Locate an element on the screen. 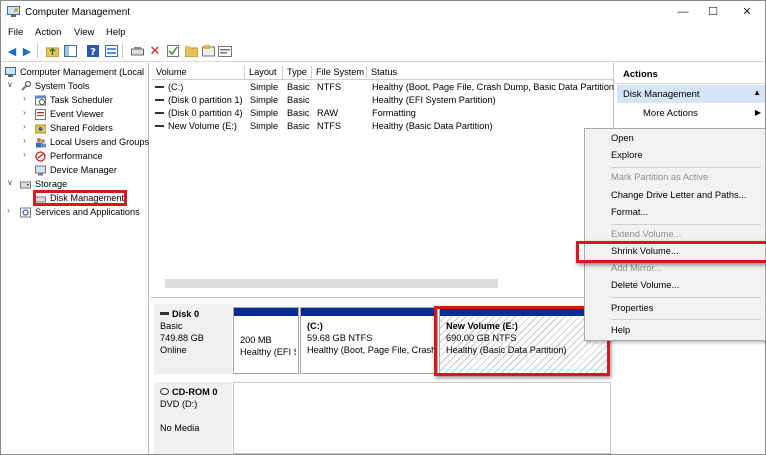 This screenshot has height=455, width=766. volume-type: Basic is located at coordinates (298, 87).